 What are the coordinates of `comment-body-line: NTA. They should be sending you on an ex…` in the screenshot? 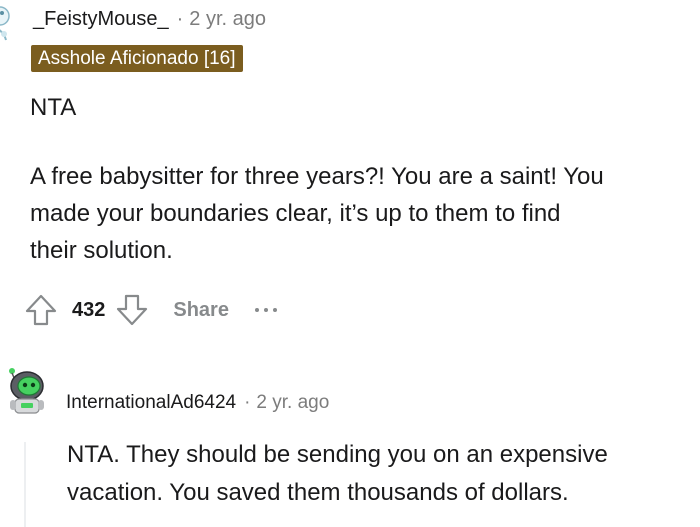 It's located at (337, 454).